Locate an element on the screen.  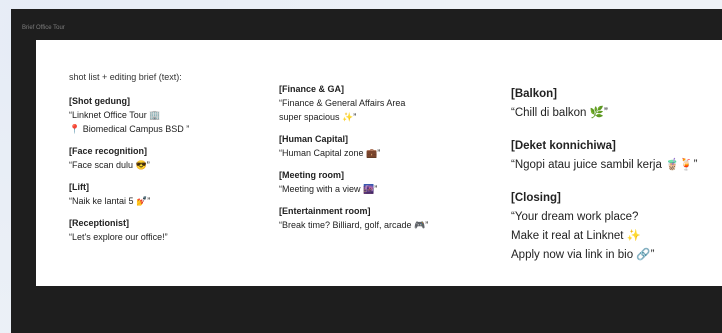
section-line: “Ngopi atau juice sambil kerja 🧋🍹” is located at coordinates (604, 165).